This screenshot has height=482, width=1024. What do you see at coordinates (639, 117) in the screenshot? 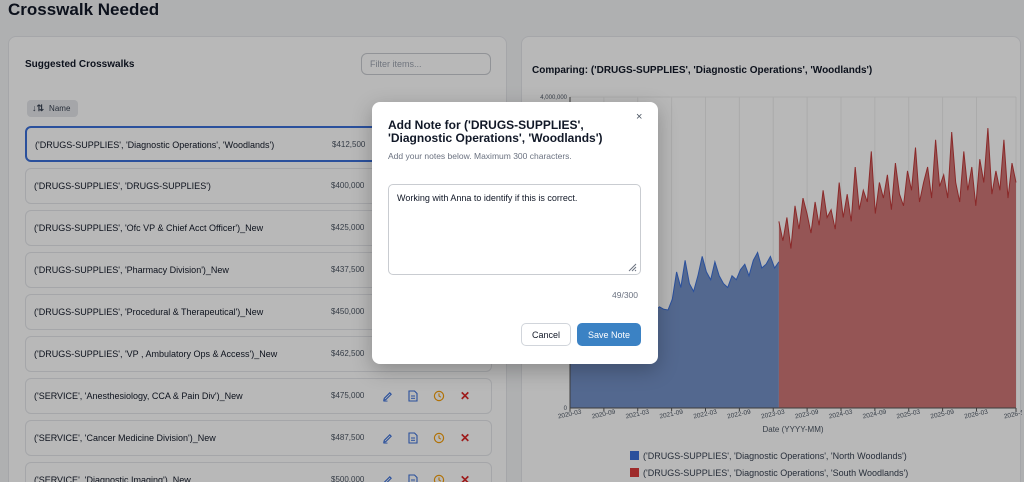
I see `close-icon: ×` at bounding box center [639, 117].